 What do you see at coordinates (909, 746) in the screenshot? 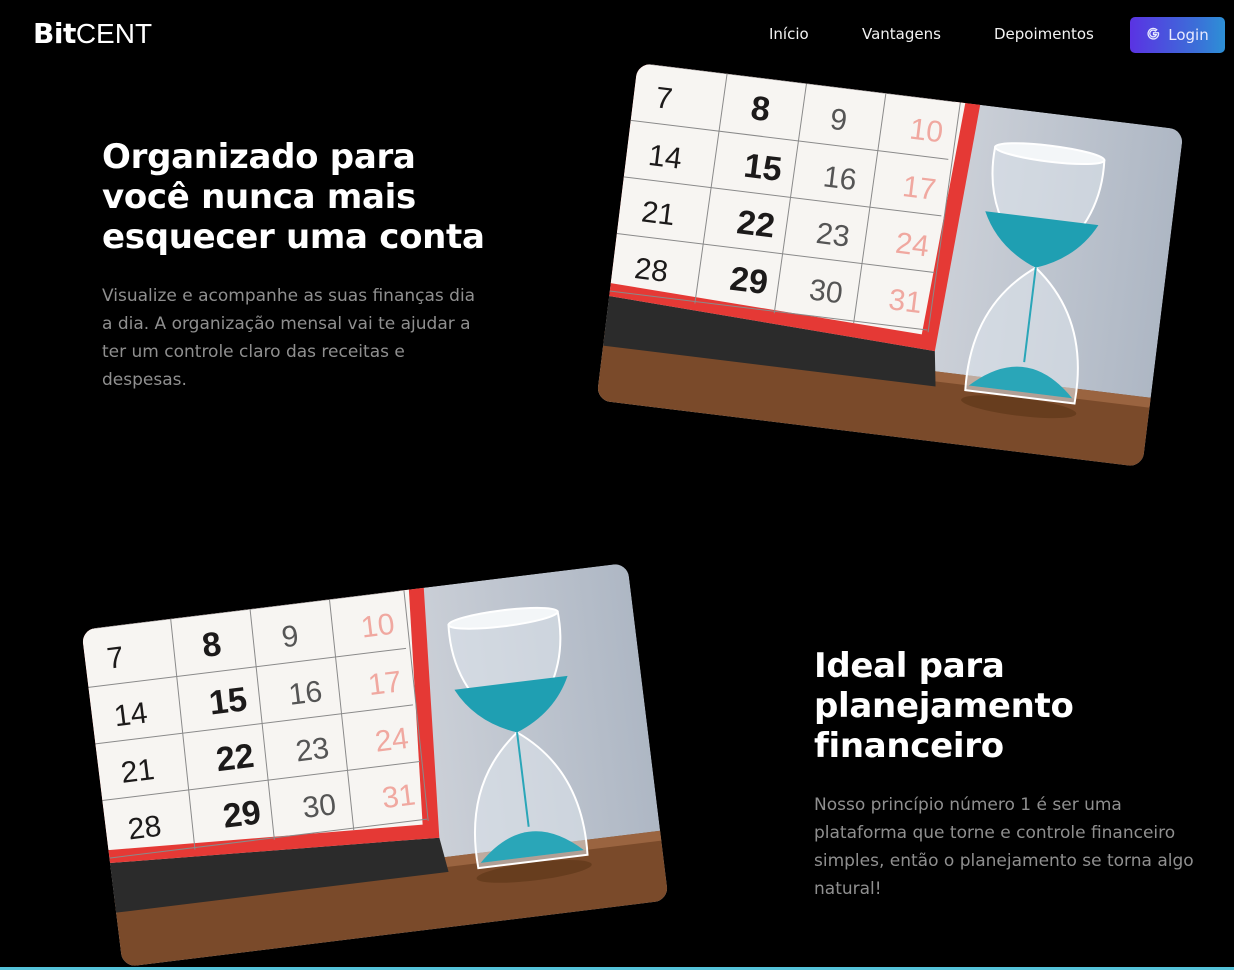
I see `title-line: financeiro` at bounding box center [909, 746].